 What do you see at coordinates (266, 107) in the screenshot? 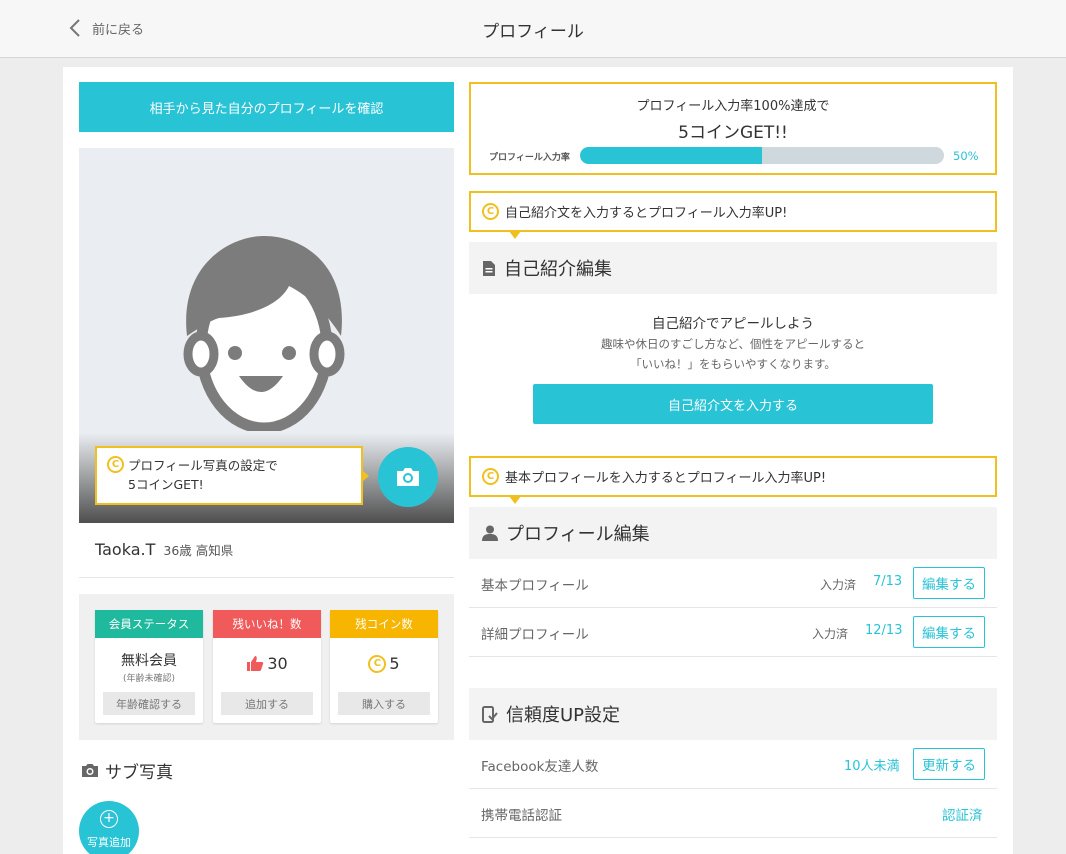
I see `view-own-profile-button: 相手から見た自分のプロフィールを確認` at bounding box center [266, 107].